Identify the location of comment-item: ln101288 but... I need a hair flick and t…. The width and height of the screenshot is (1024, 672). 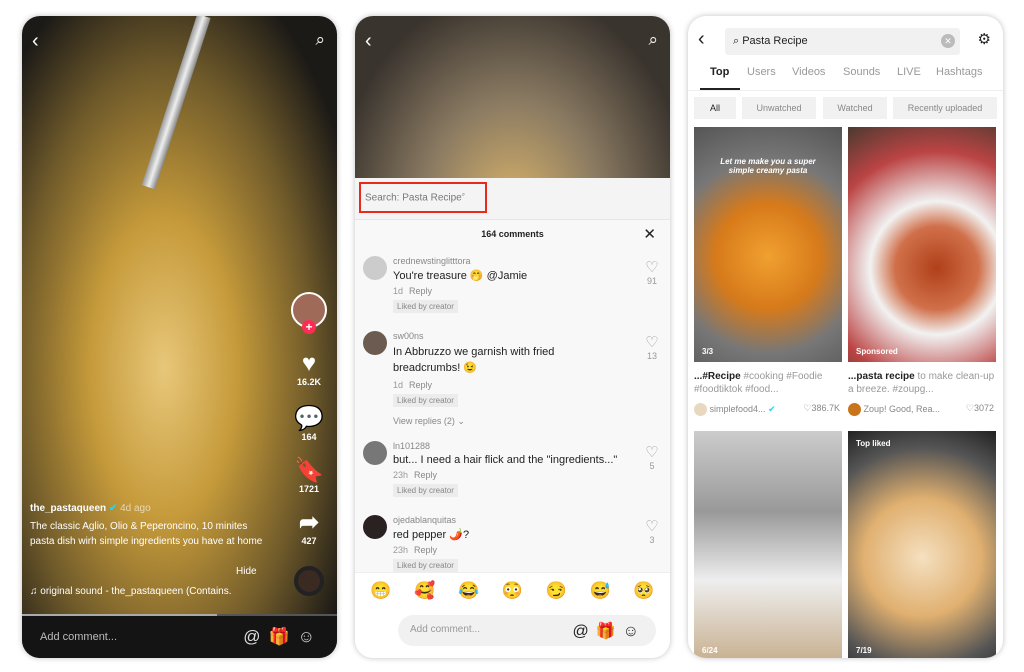
(511, 469).